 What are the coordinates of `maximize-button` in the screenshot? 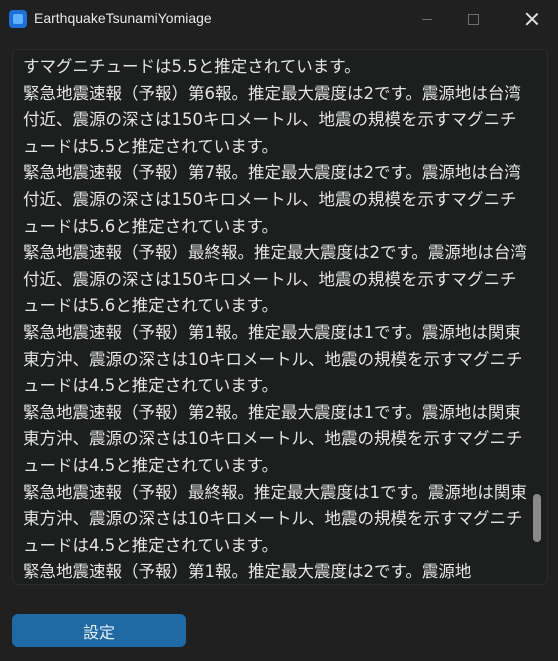 It's located at (473, 19).